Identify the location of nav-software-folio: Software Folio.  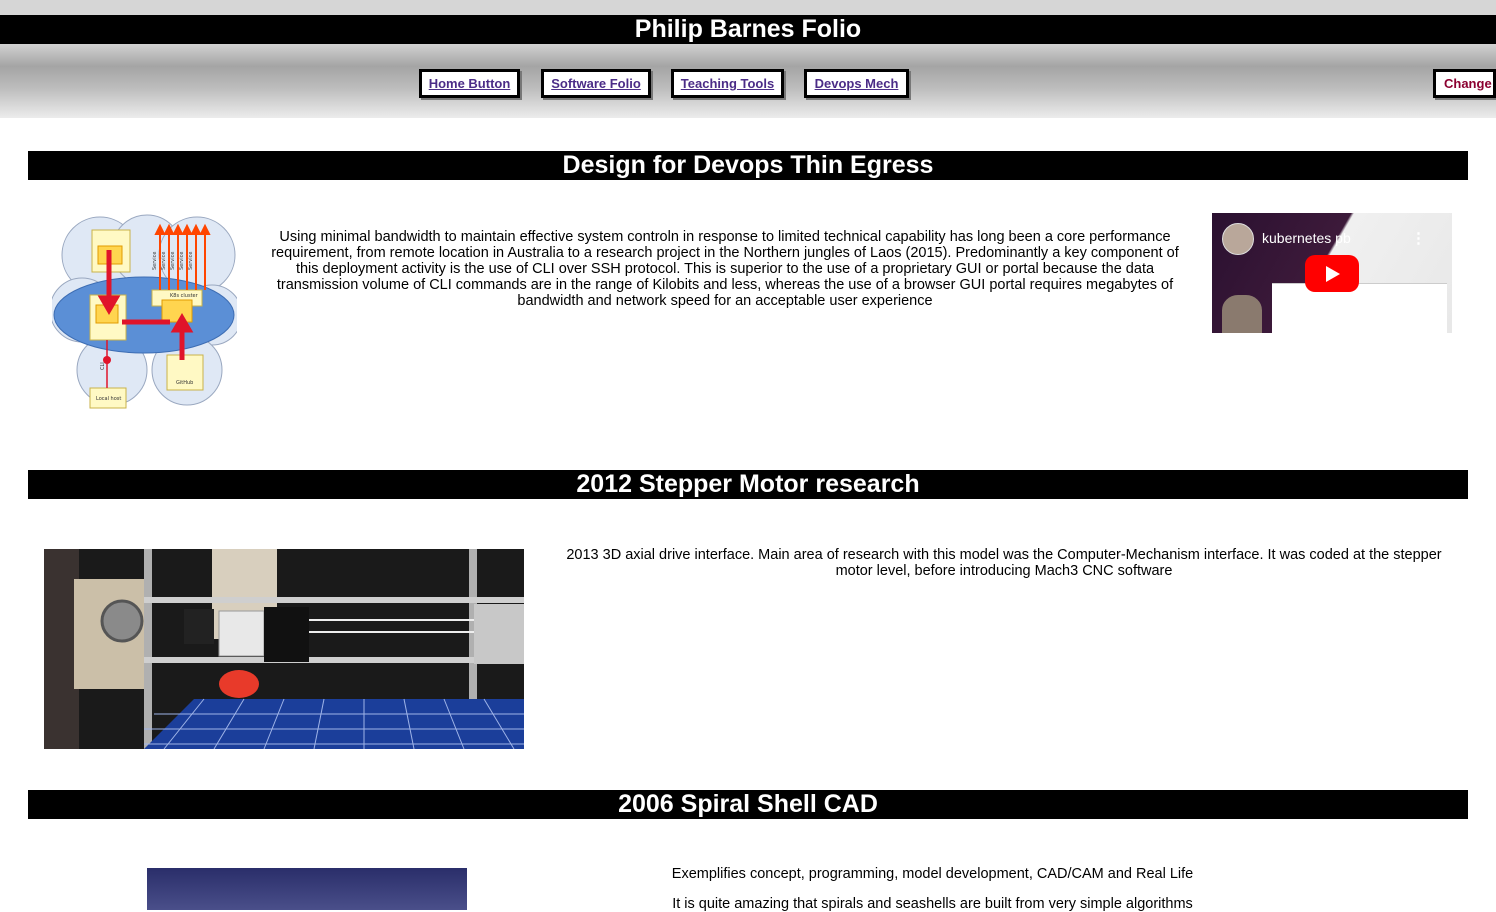
(596, 83).